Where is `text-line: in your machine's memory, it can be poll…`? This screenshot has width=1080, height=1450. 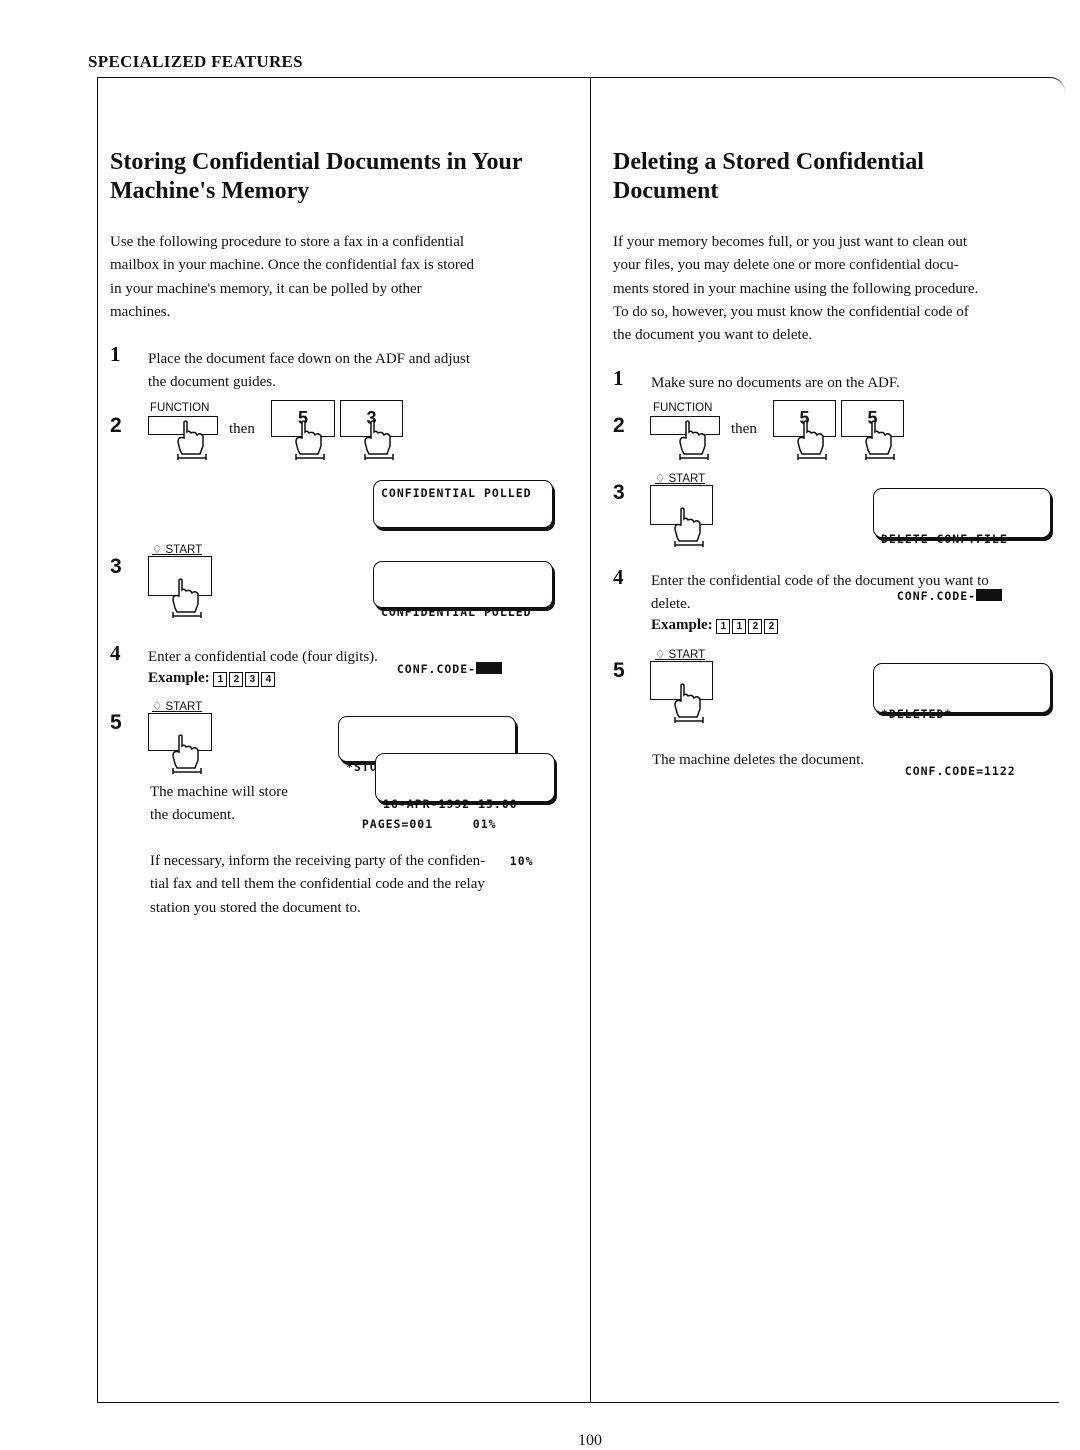 text-line: in your machine's memory, it can be poll… is located at coordinates (266, 288).